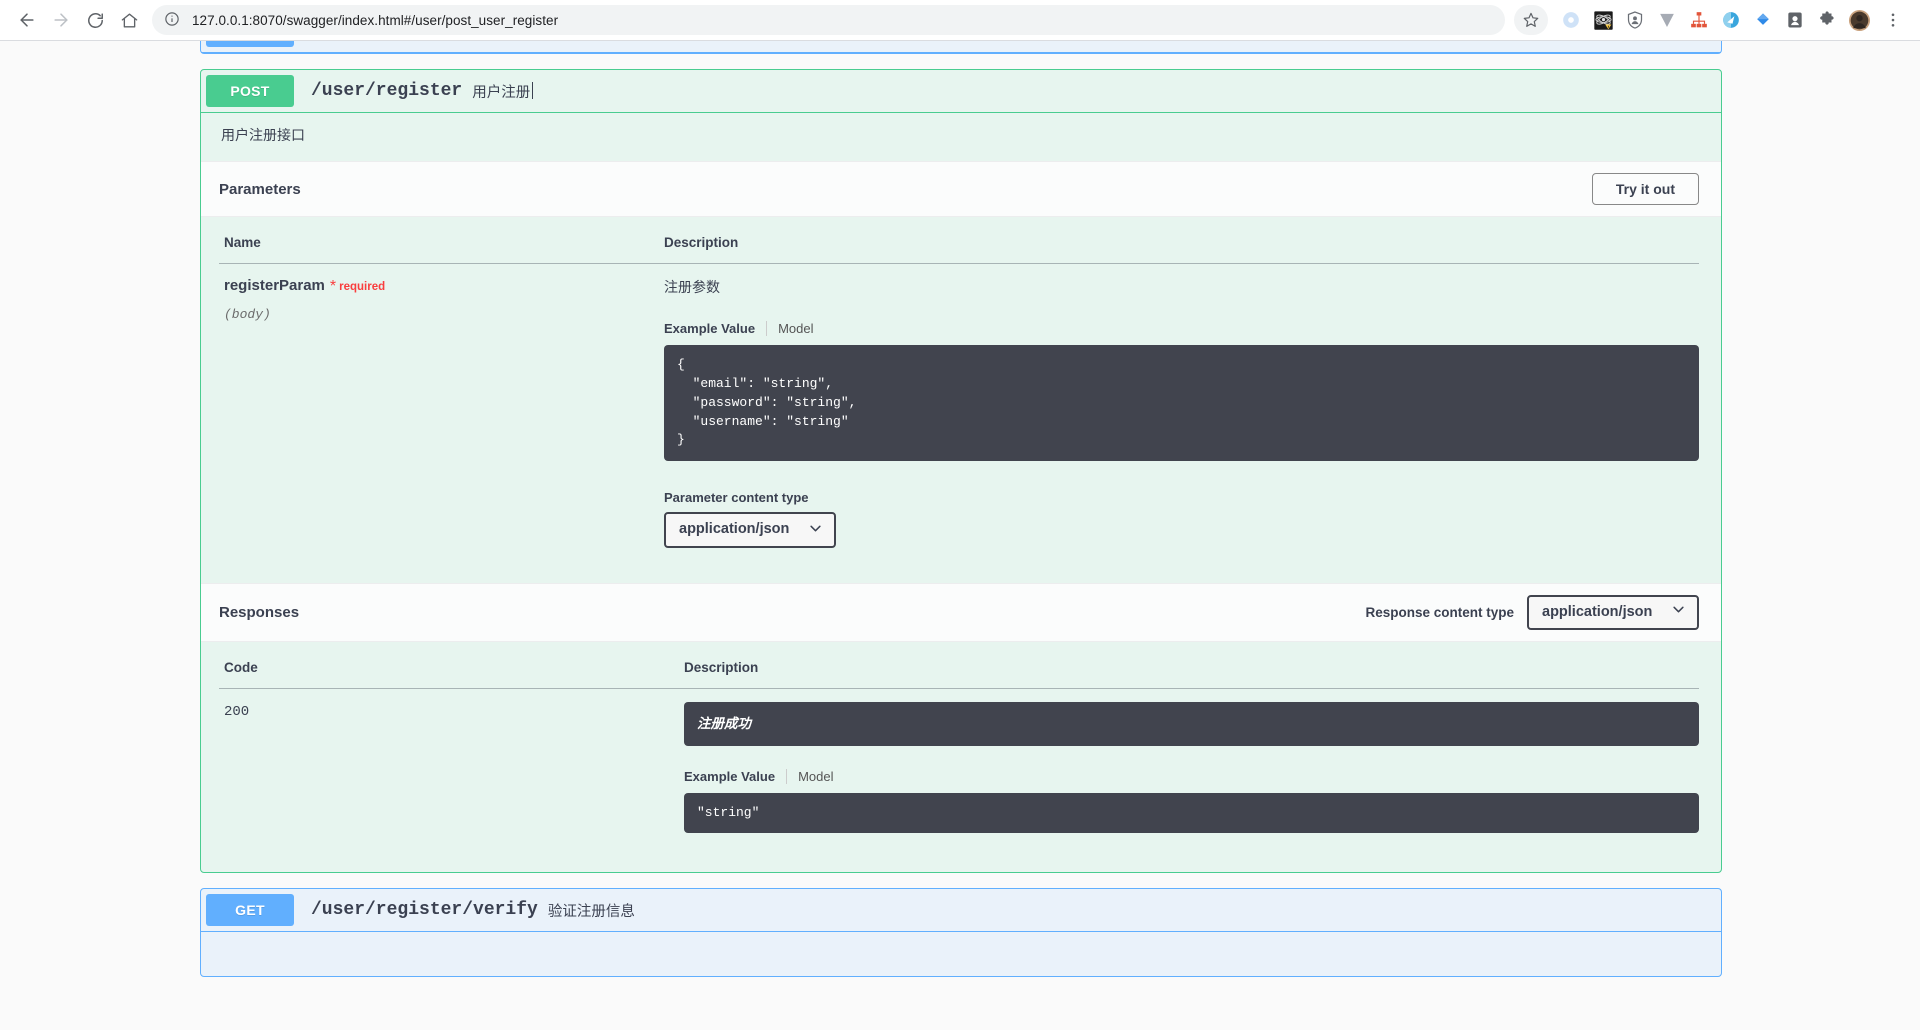 Image resolution: width=1920 pixels, height=1030 pixels. Describe the element at coordinates (1827, 20) in the screenshot. I see `extensions-puzzle-icon` at that location.